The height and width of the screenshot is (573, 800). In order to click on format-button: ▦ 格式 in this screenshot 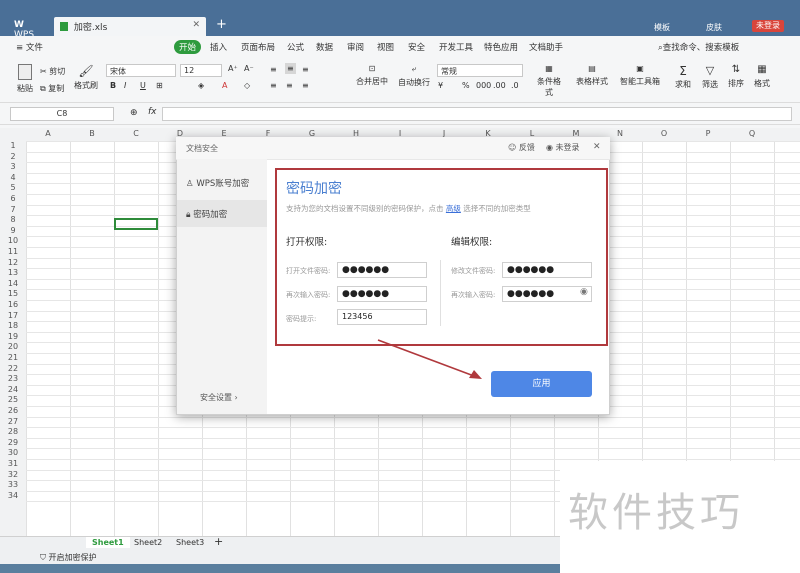, I will do `click(762, 76)`.